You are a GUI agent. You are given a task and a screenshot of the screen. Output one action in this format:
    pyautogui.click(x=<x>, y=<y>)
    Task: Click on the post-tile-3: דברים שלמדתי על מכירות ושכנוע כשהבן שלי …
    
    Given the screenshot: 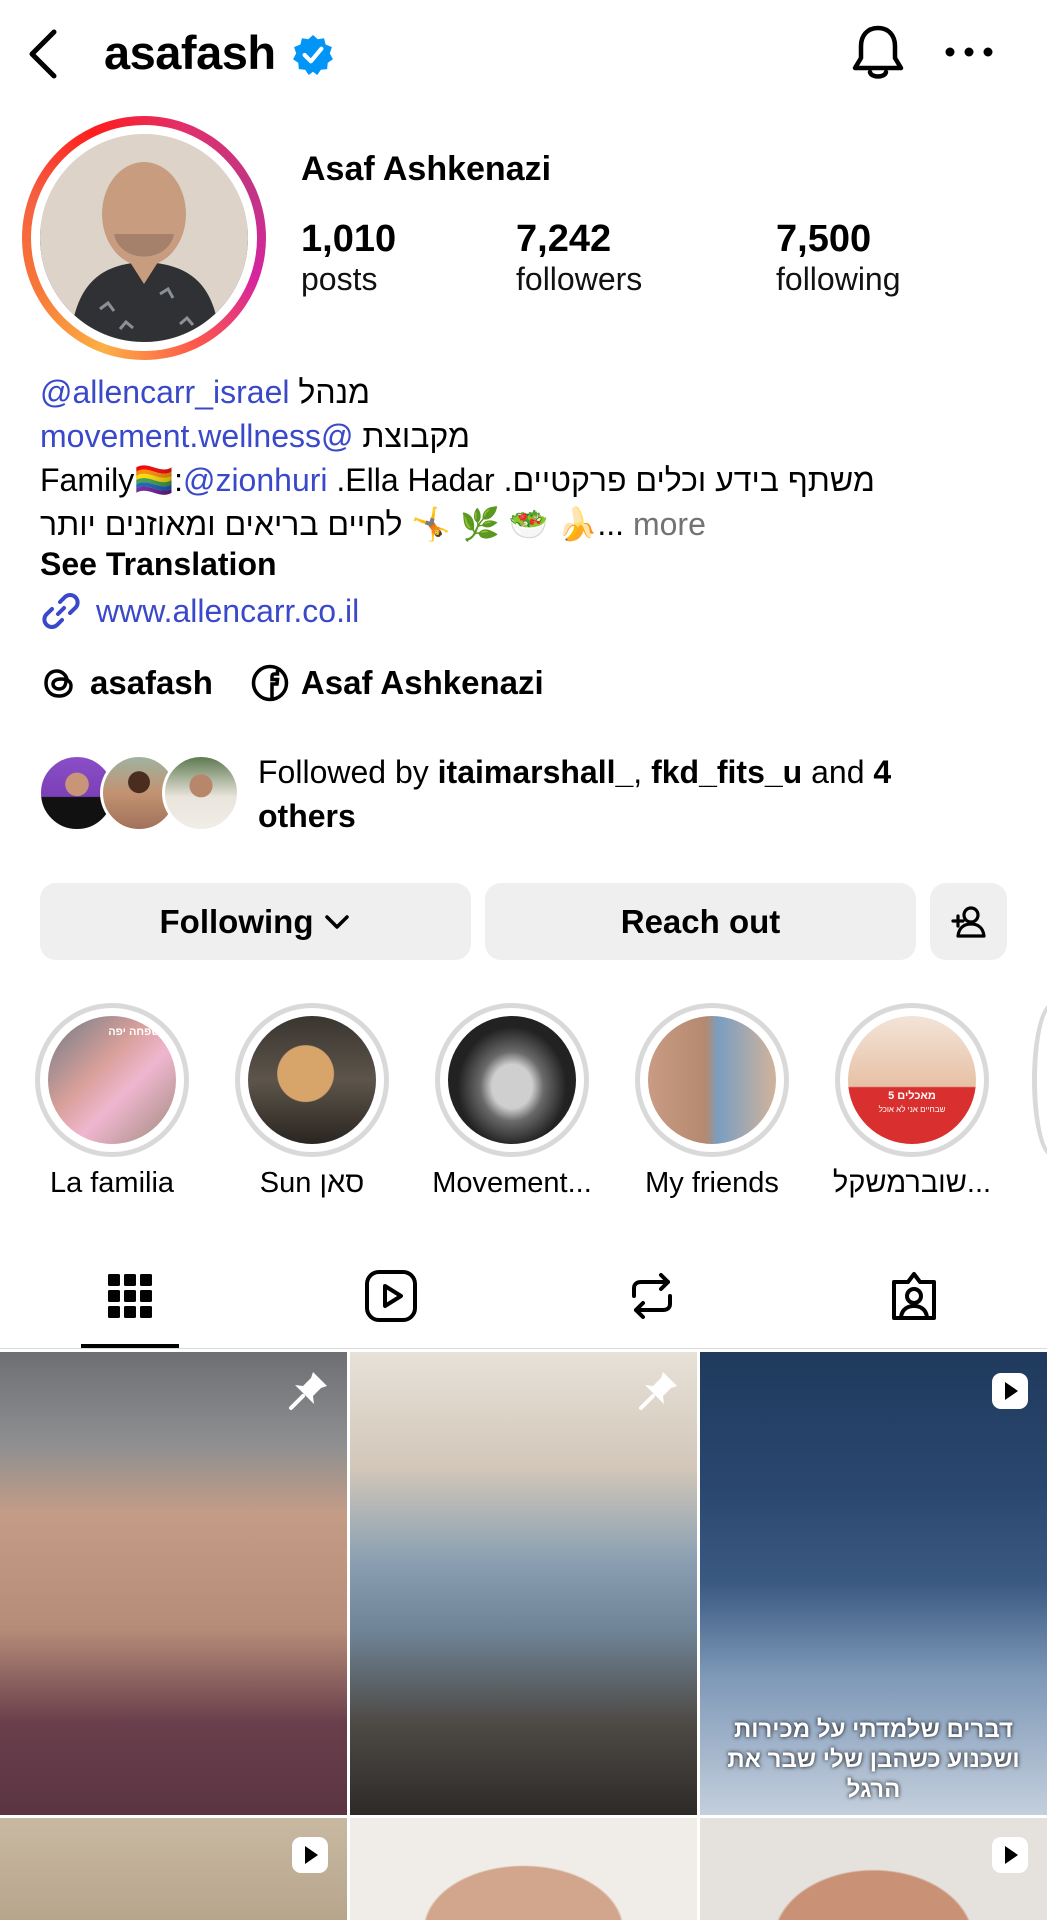 What is the action you would take?
    pyautogui.click(x=873, y=1583)
    